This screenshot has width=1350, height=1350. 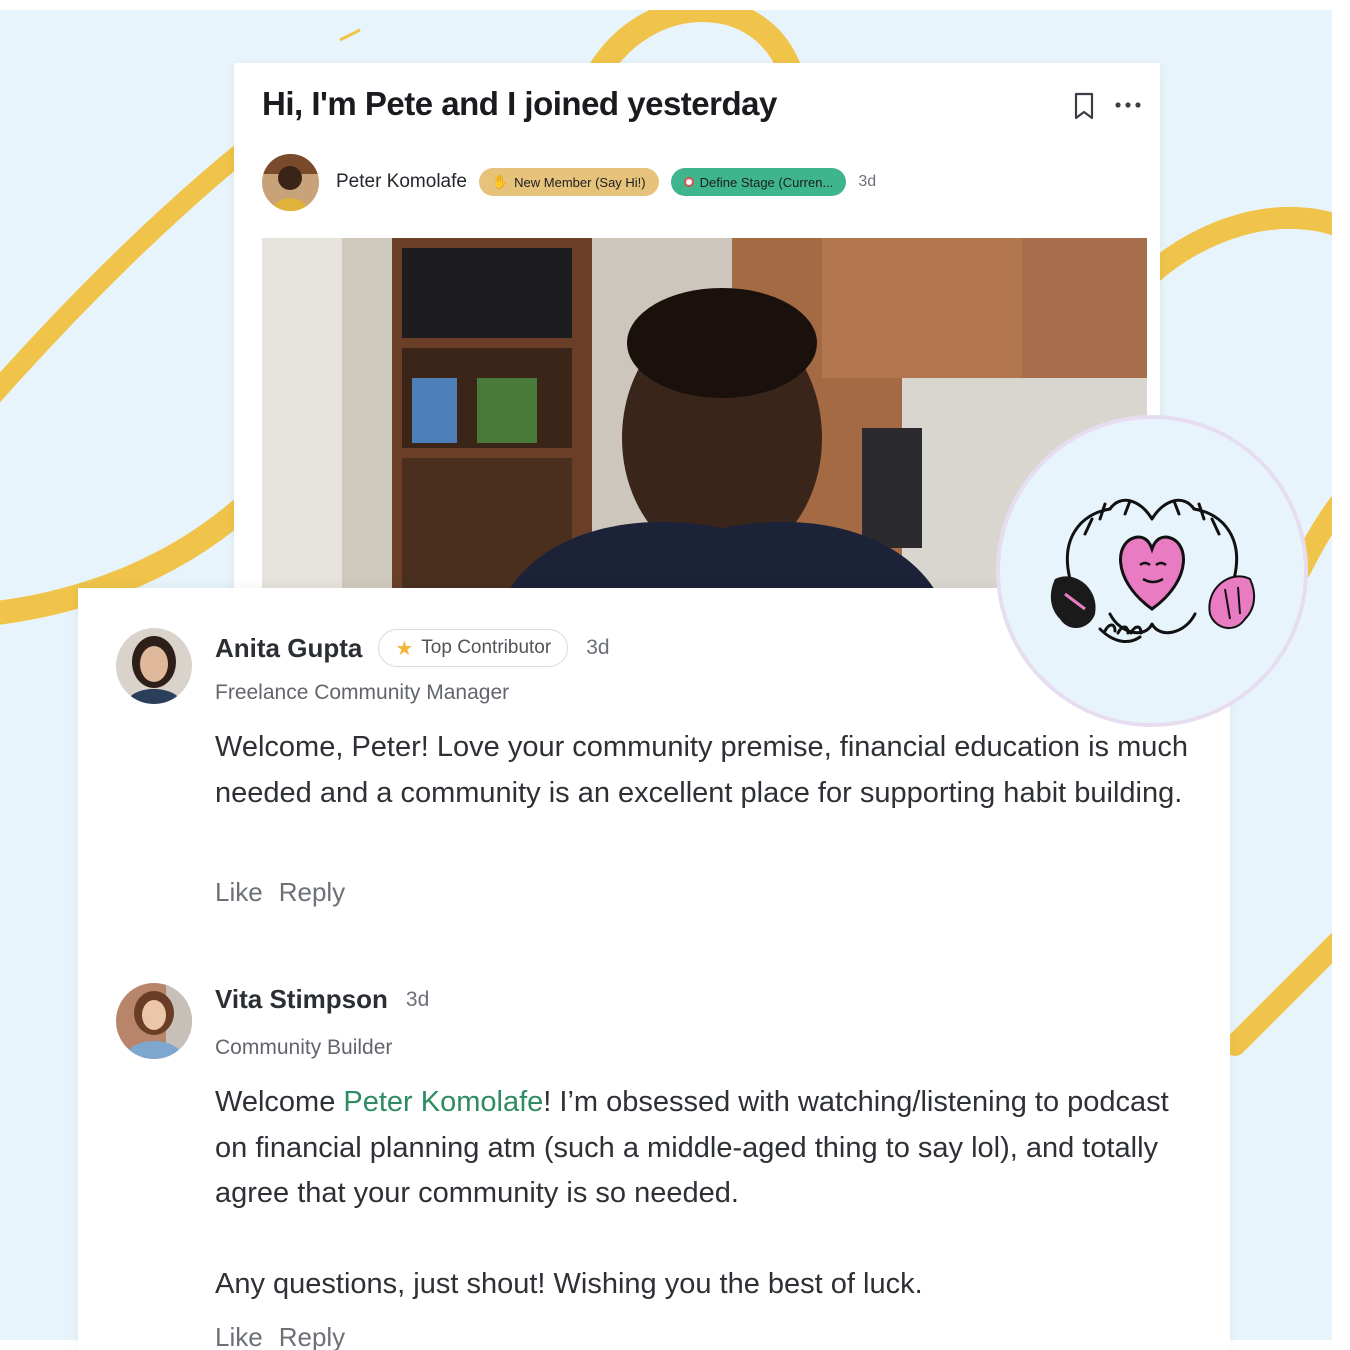 I want to click on heart-hands-icon, so click(x=1153, y=570).